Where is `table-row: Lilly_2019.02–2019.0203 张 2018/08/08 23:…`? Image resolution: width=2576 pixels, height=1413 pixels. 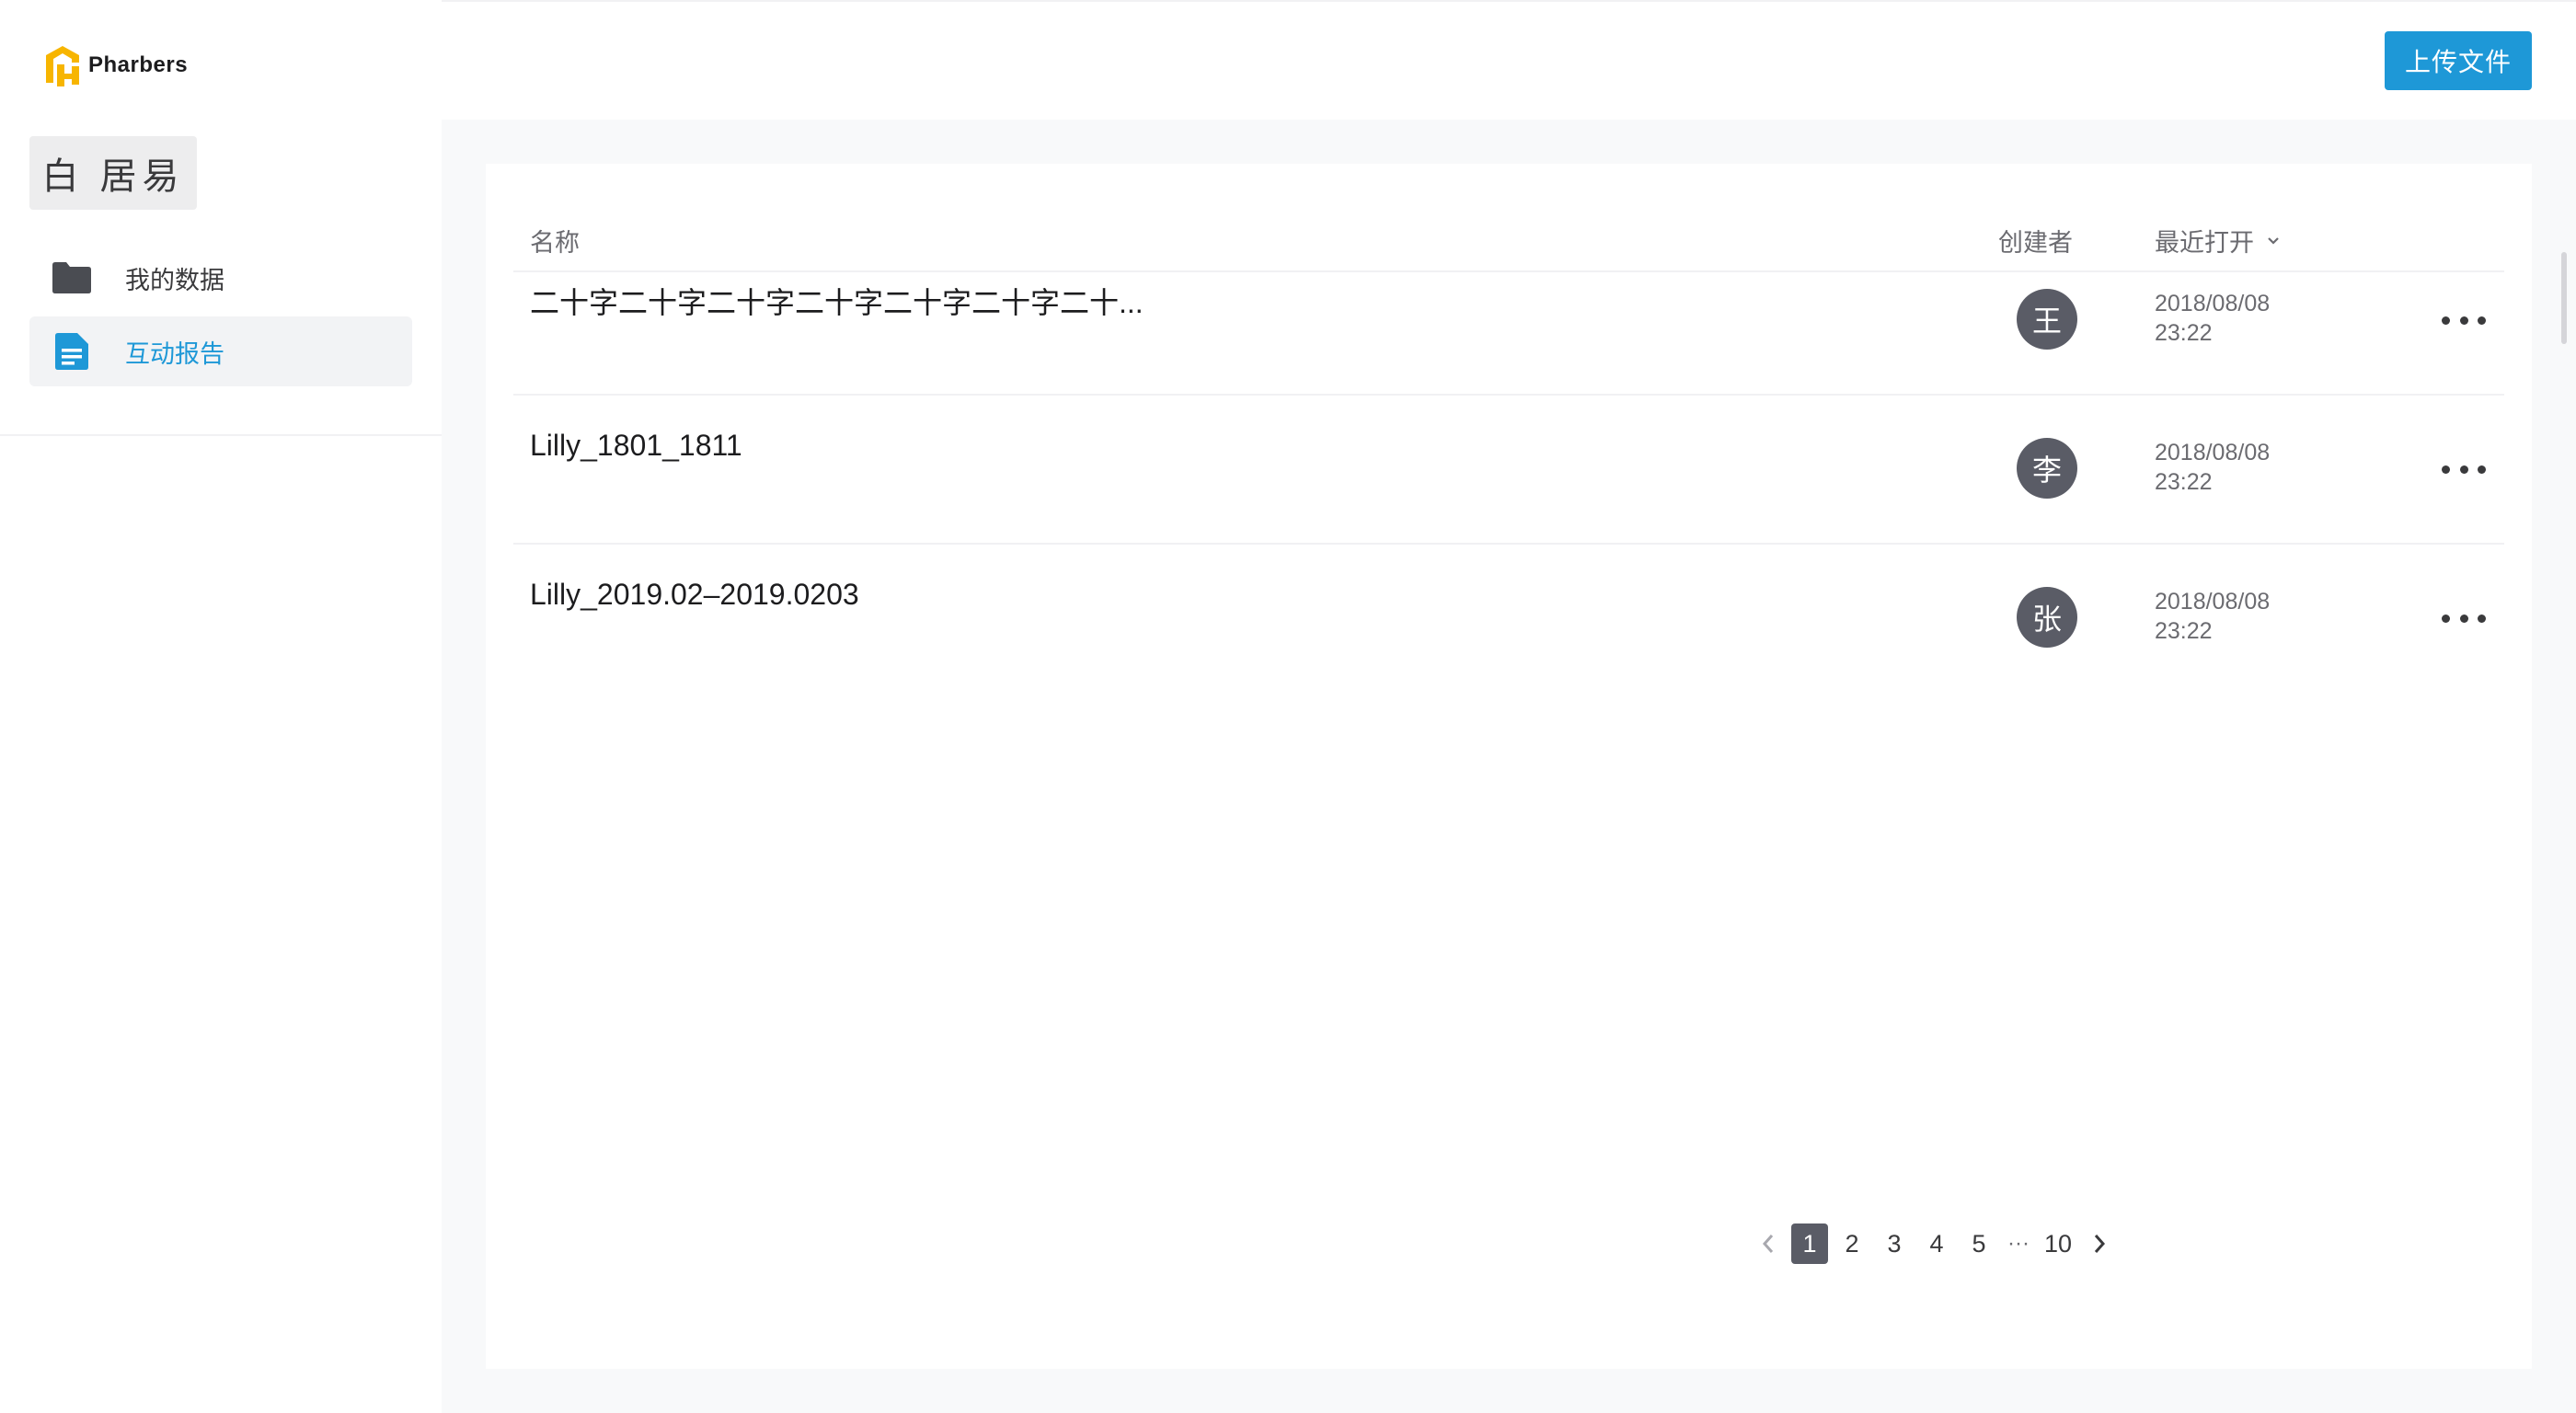
table-row: Lilly_2019.02–2019.0203 张 2018/08/08 23:… is located at coordinates (1508, 619).